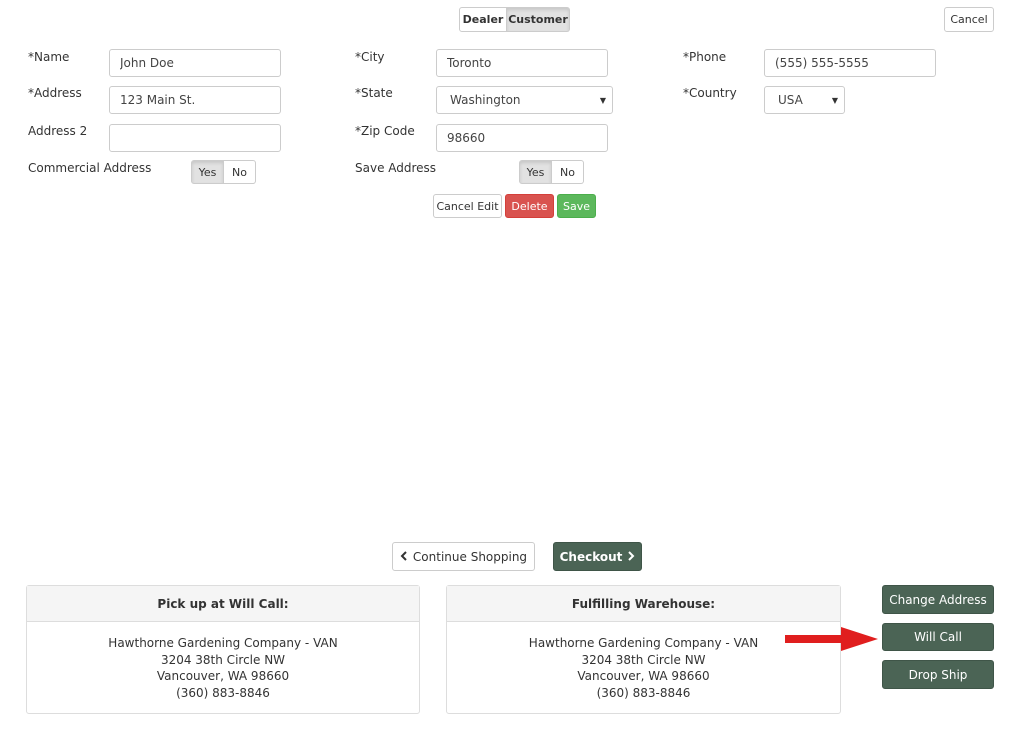 The image size is (1026, 743). I want to click on customer-button: Customer, so click(538, 19).